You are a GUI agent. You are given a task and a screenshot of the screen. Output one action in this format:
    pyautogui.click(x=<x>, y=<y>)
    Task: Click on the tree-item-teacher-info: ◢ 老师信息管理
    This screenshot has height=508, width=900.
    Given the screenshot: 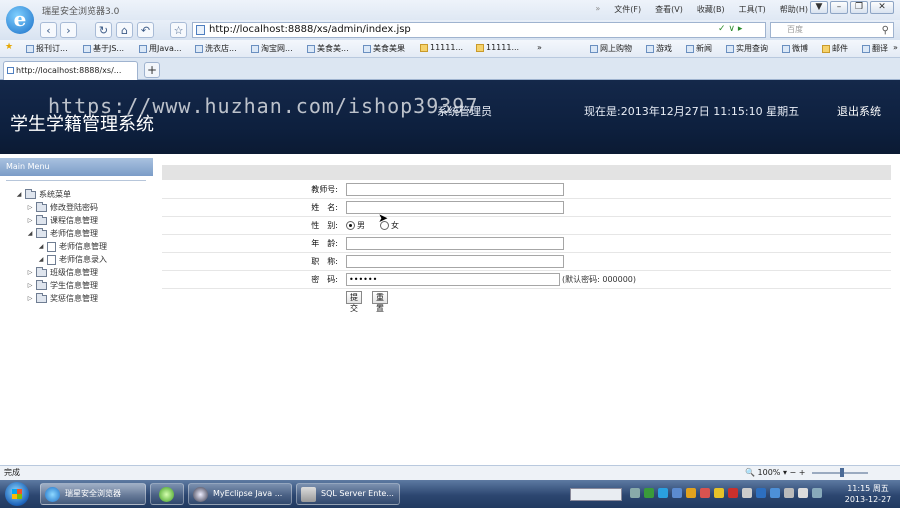 What is the action you would take?
    pyautogui.click(x=62, y=233)
    